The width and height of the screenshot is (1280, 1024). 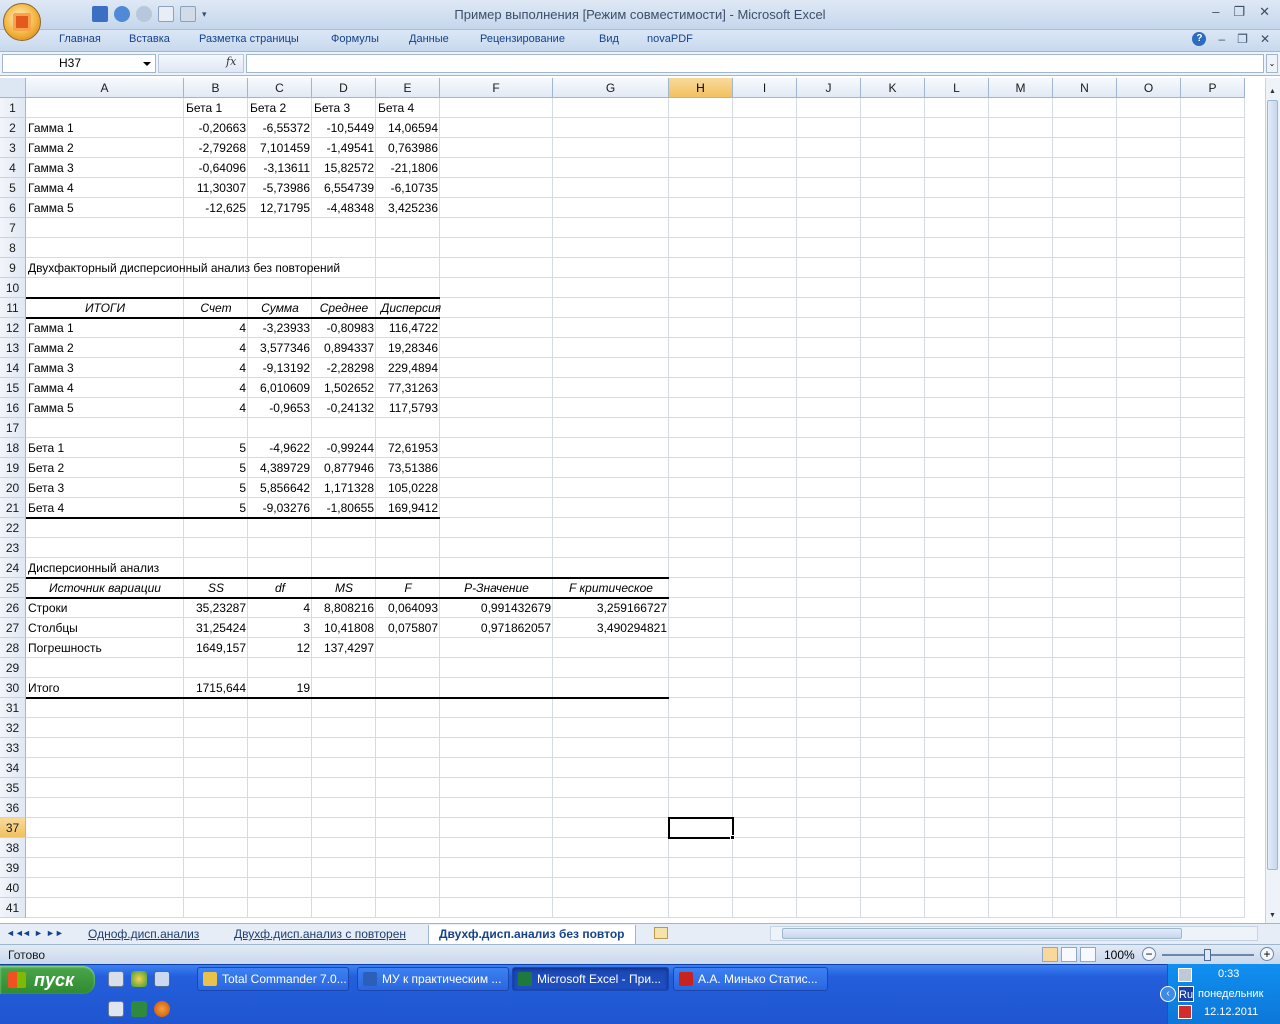 What do you see at coordinates (355, 39) in the screenshot?
I see `tab-formulas: Формулы` at bounding box center [355, 39].